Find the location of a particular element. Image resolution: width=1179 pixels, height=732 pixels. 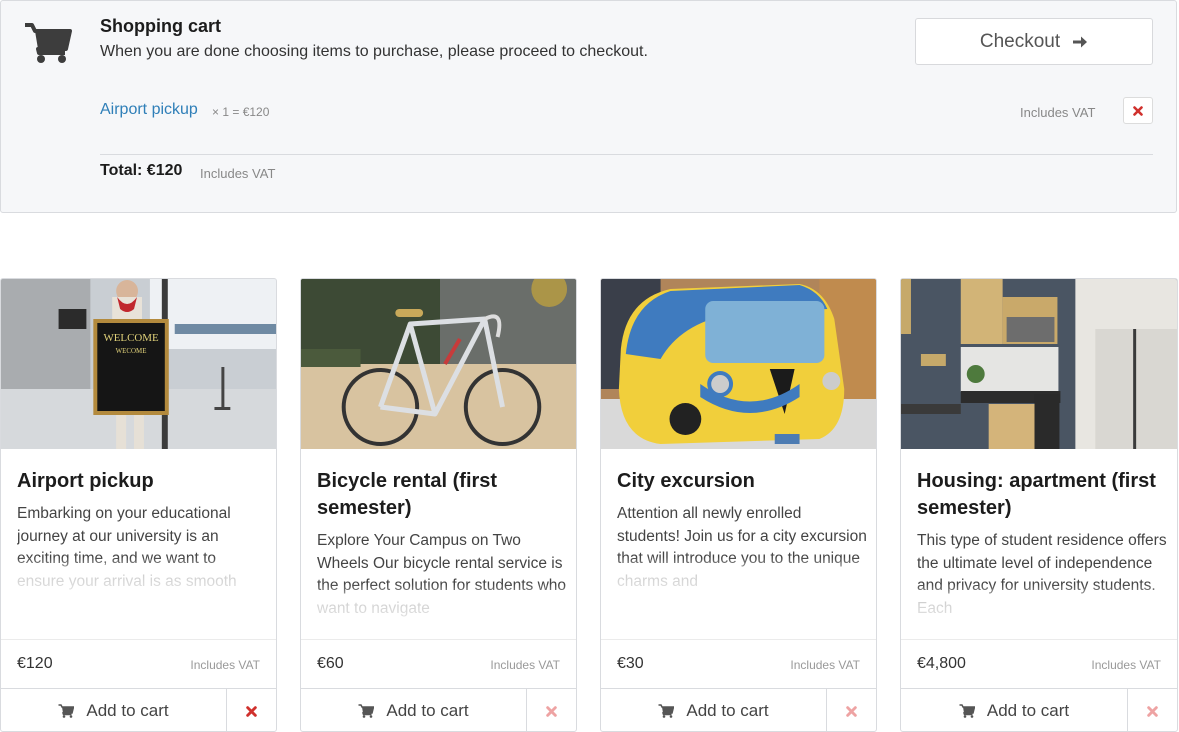

product-title: City excursion is located at coordinates (686, 481).